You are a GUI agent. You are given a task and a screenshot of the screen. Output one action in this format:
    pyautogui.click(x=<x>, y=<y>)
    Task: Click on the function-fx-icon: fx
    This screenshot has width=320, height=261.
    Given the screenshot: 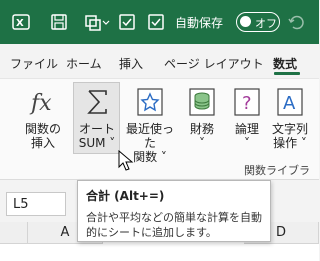 What is the action you would take?
    pyautogui.click(x=40, y=103)
    